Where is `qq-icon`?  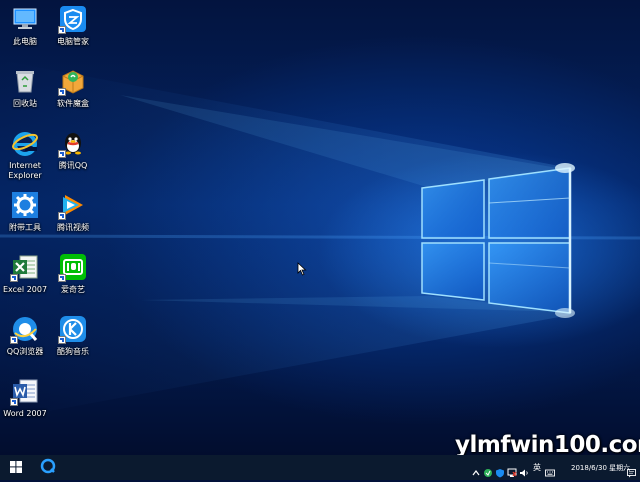 qq-icon is located at coordinates (73, 143).